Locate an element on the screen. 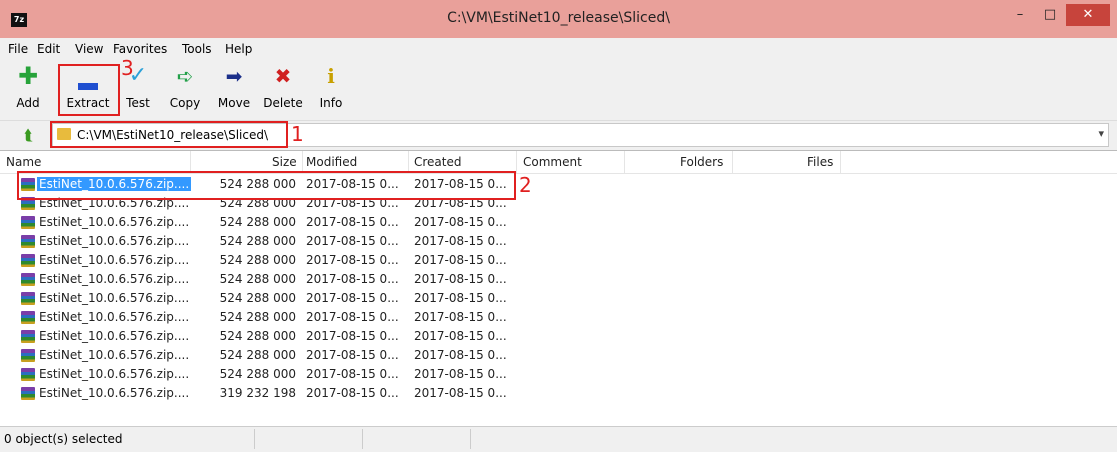 The image size is (1117, 452). menu-edit: Edit is located at coordinates (48, 49).